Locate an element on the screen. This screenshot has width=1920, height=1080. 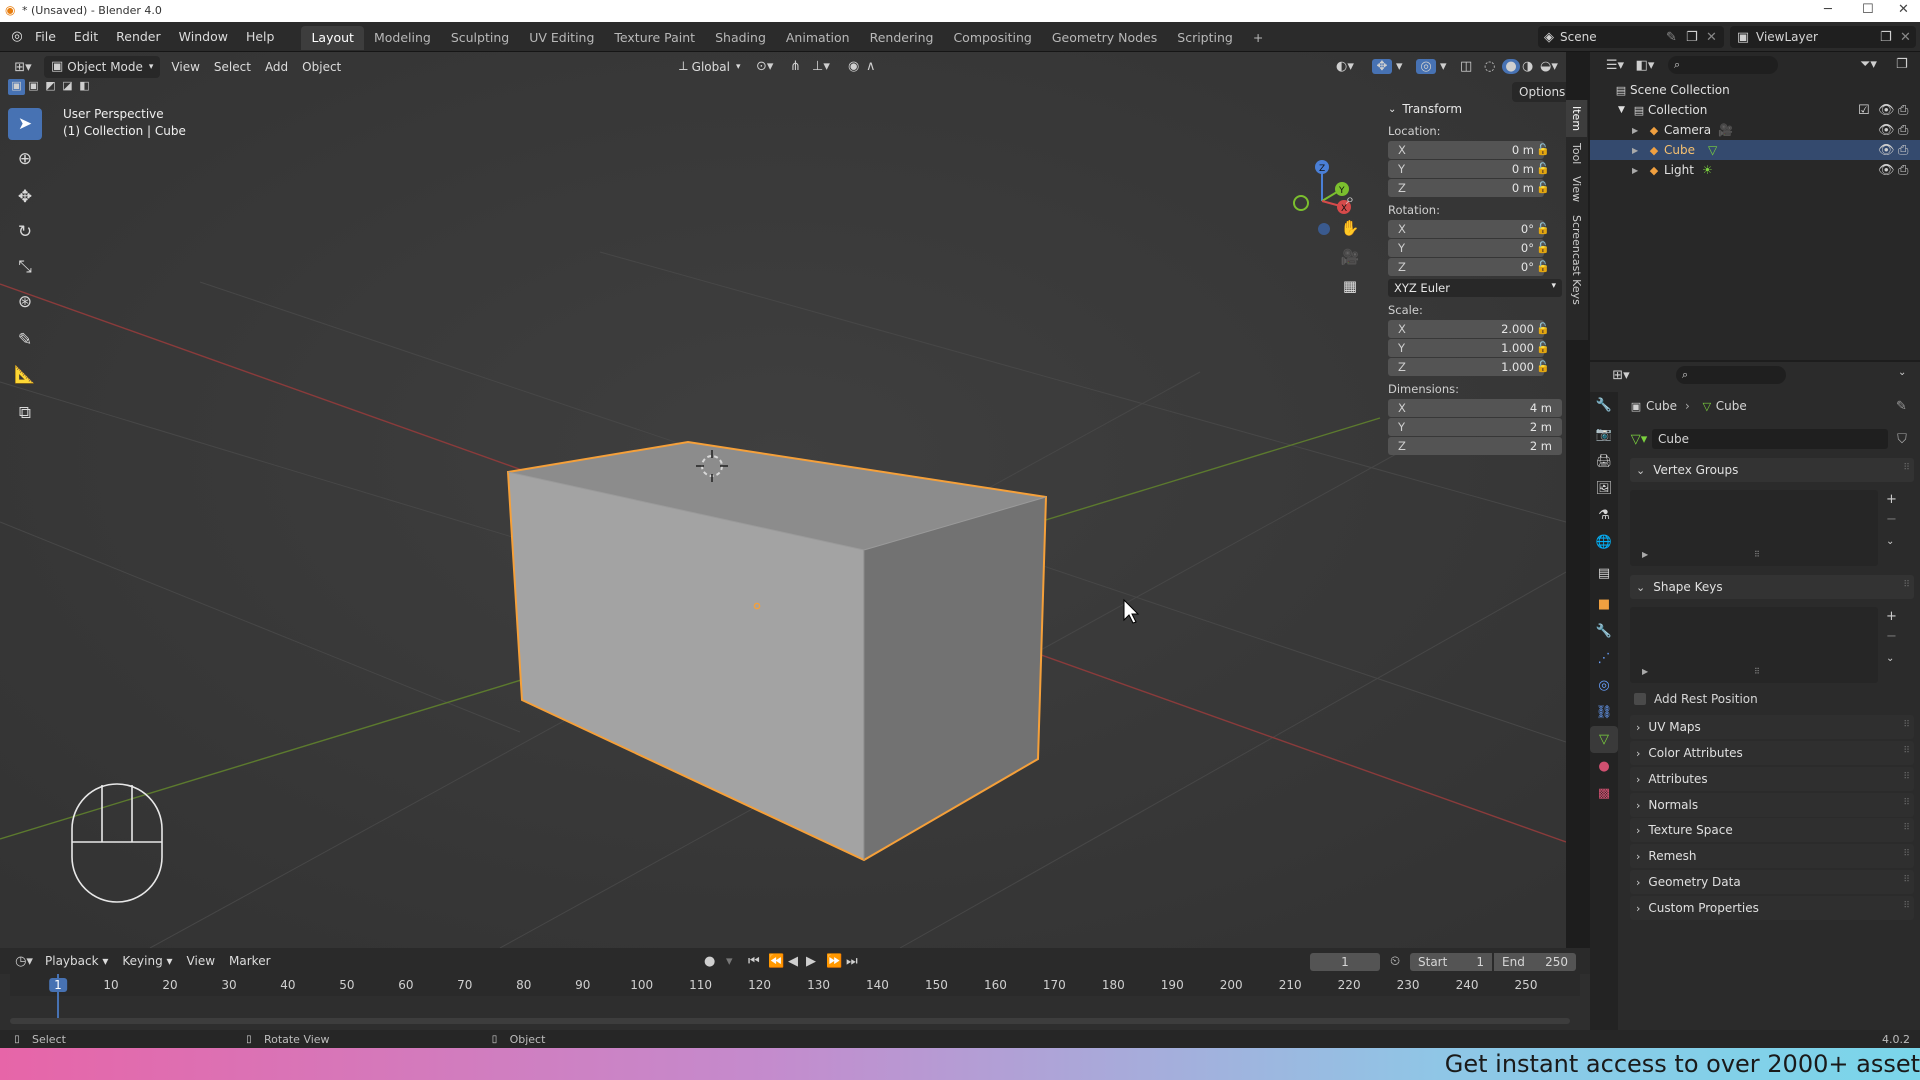
texture-tab-icon: ▩ is located at coordinates (1604, 793).